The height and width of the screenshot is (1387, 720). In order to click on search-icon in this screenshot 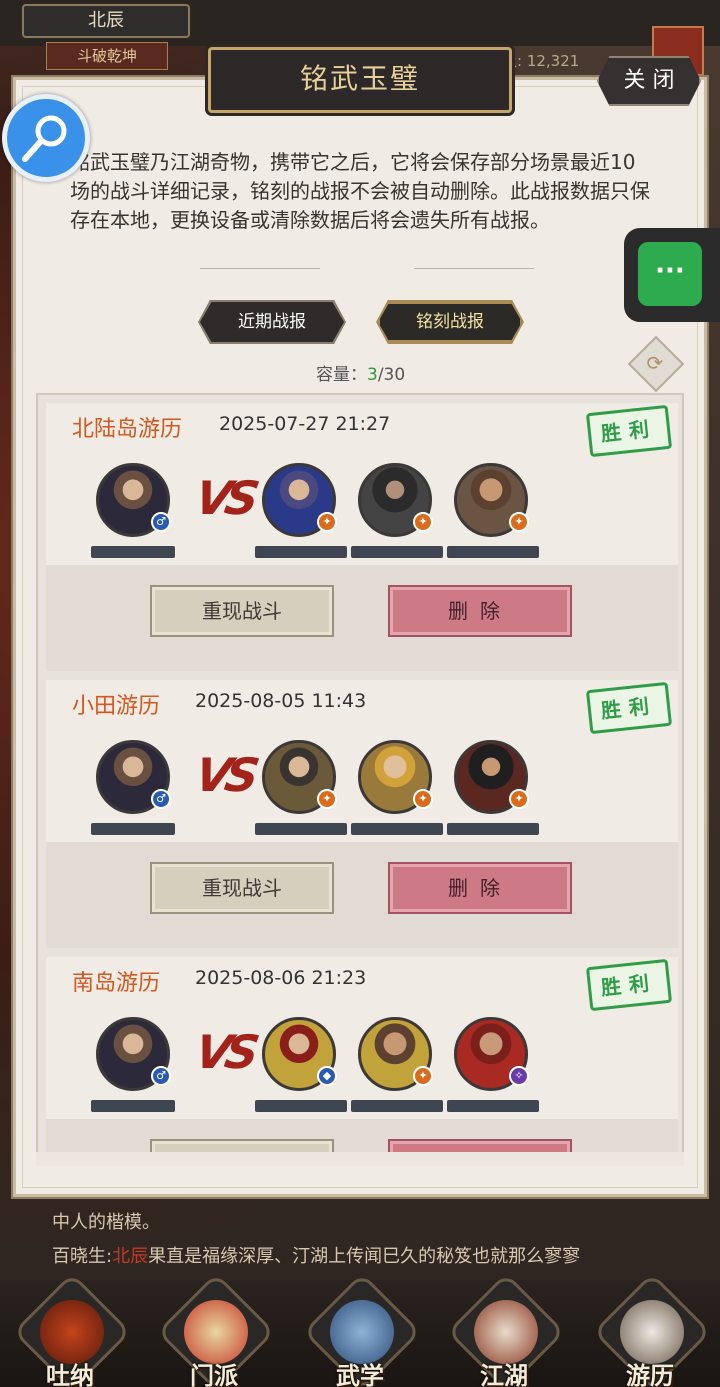, I will do `click(44, 138)`.